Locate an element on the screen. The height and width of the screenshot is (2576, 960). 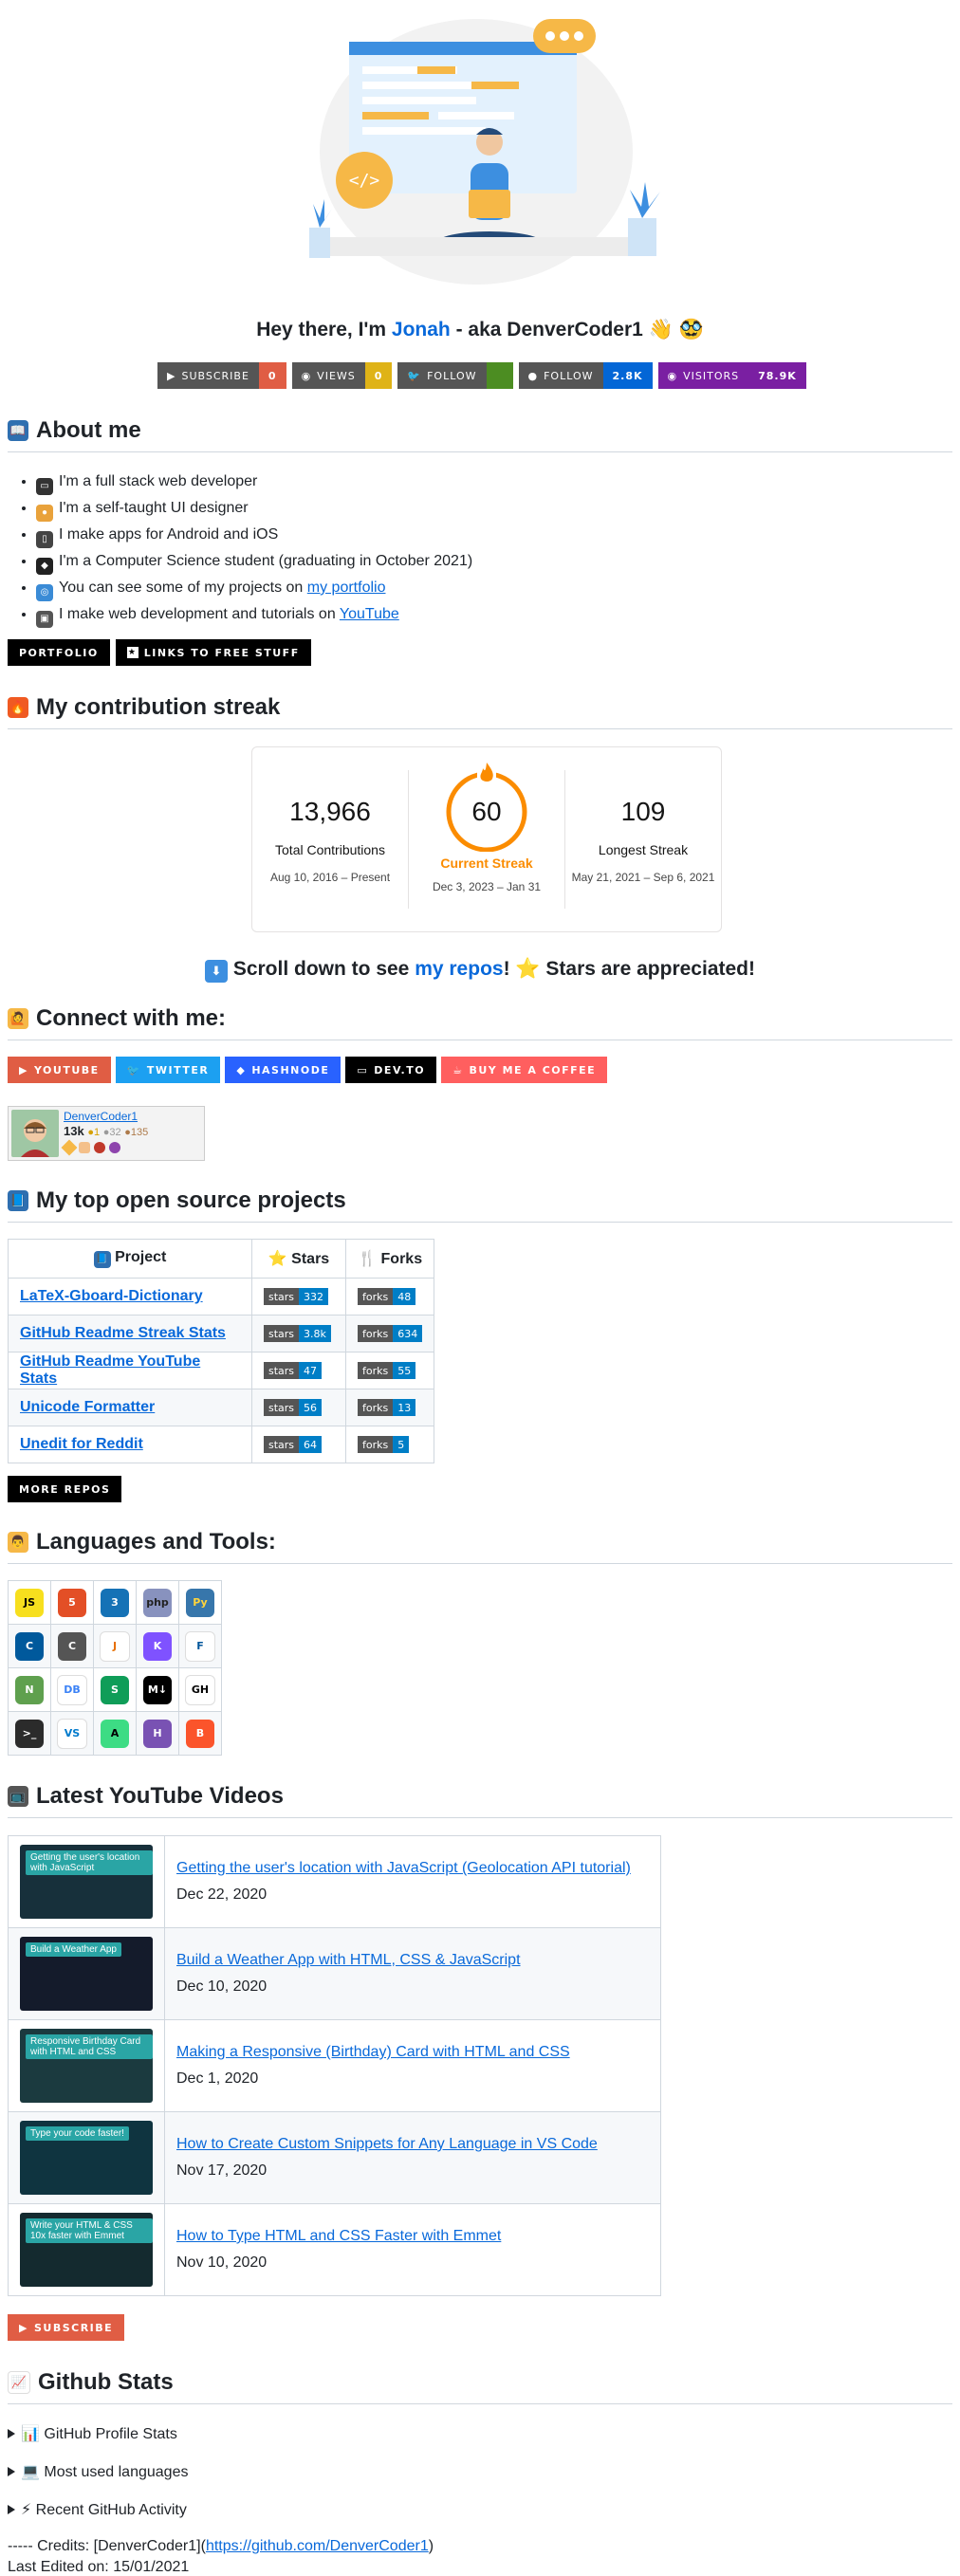
disclosure-triangle-icon is located at coordinates (11, 2471).